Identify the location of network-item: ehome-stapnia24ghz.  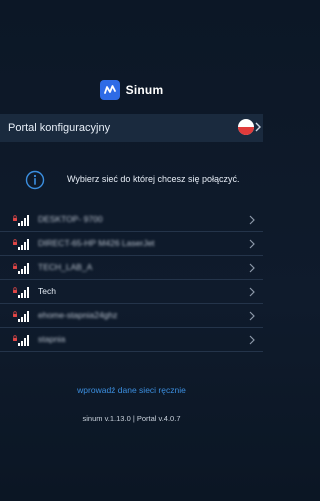
(131, 316).